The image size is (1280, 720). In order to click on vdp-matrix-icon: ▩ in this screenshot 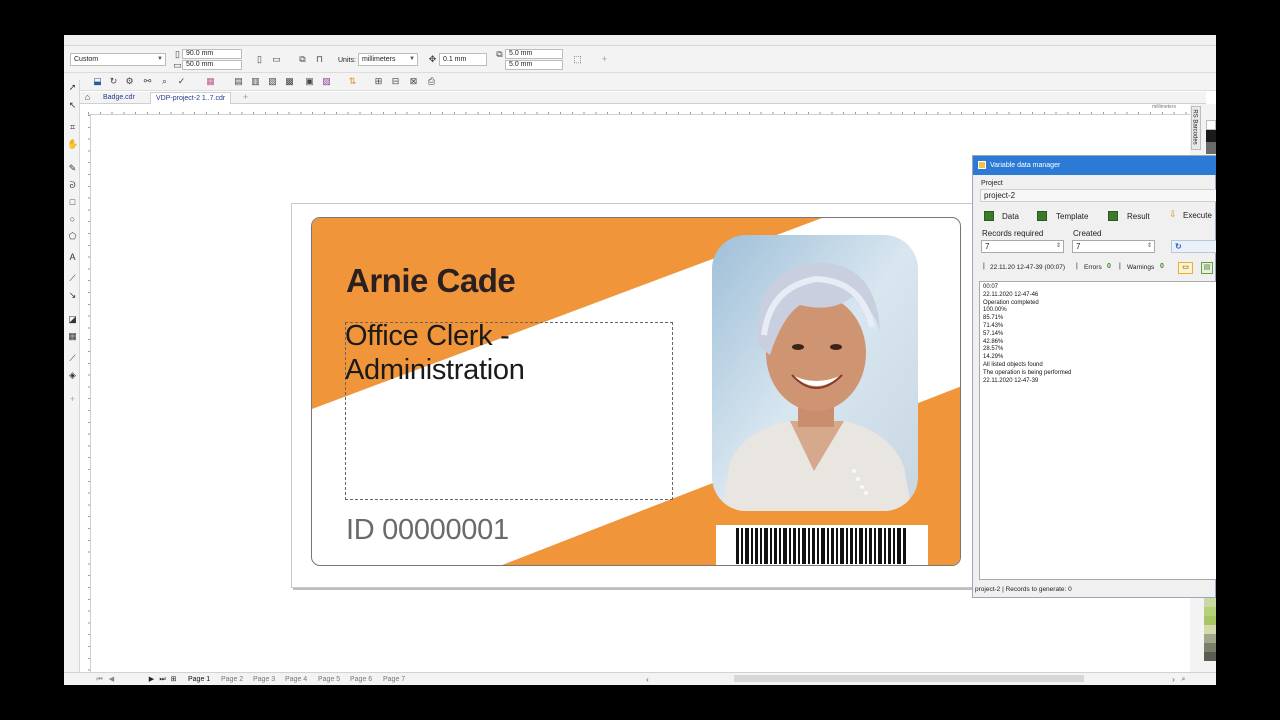, I will do `click(289, 81)`.